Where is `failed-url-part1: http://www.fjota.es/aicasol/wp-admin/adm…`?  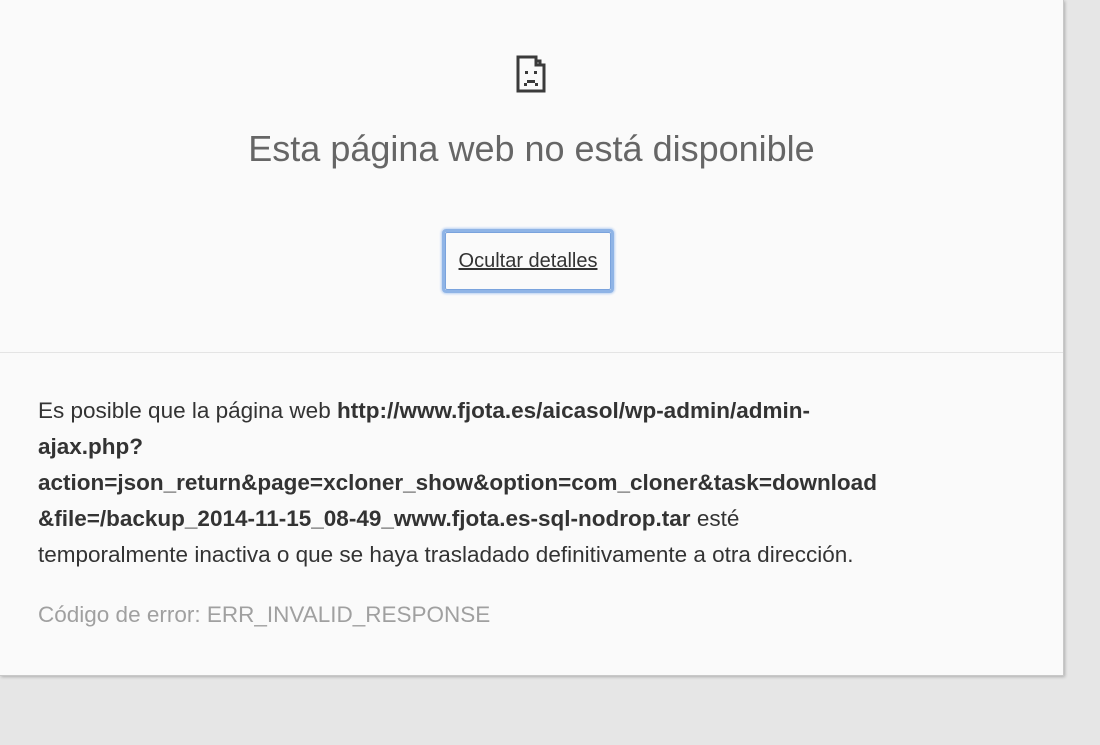 failed-url-part1: http://www.fjota.es/aicasol/wp-admin/adm… is located at coordinates (573, 410).